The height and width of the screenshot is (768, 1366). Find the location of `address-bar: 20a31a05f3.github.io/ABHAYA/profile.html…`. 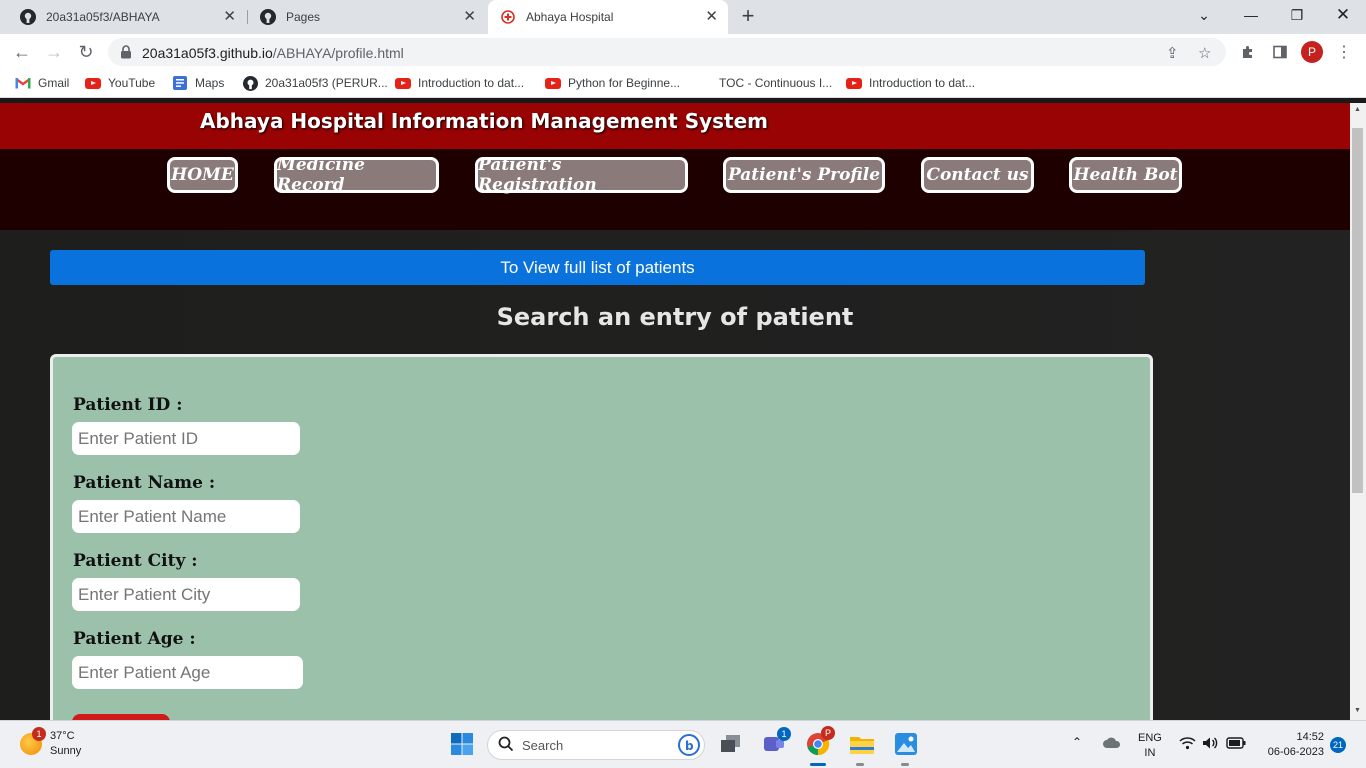

address-bar: 20a31a05f3.github.io/ABHAYA/profile.html… is located at coordinates (667, 52).